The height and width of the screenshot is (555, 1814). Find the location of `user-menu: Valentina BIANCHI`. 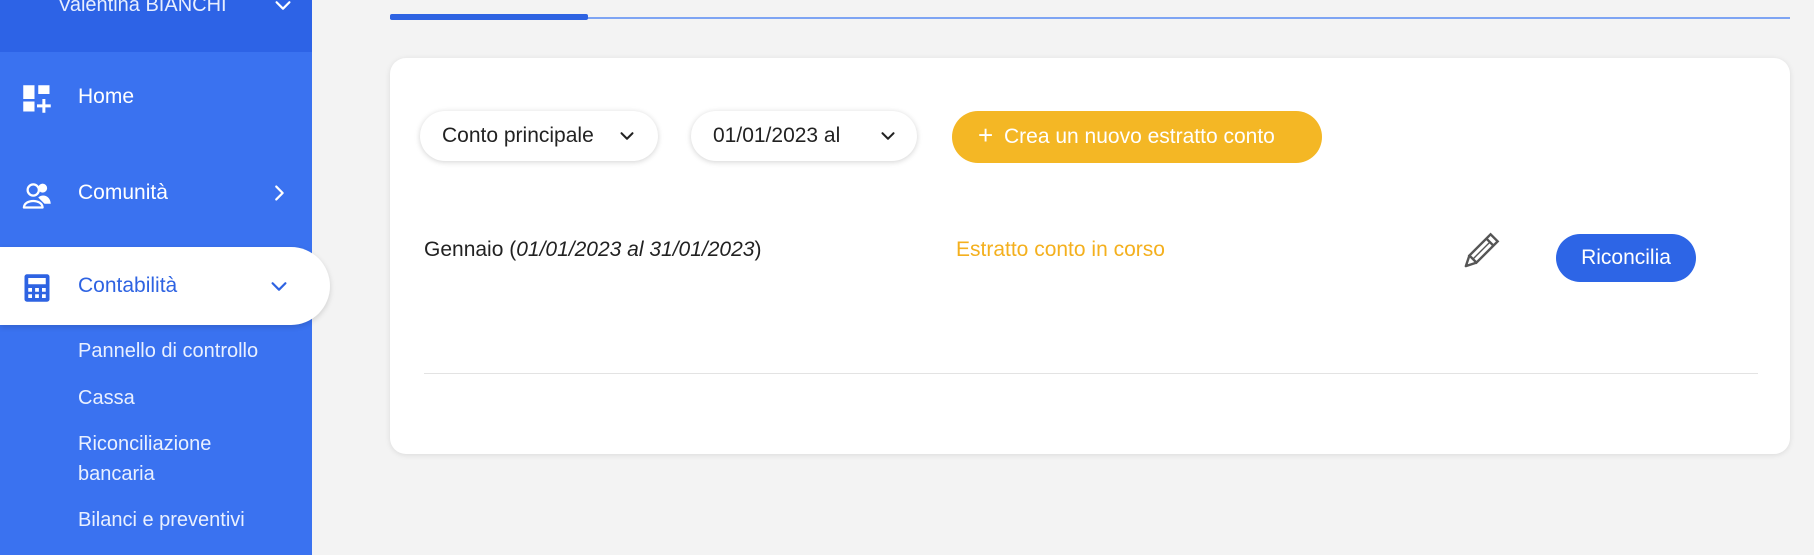

user-menu: Valentina BIANCHI is located at coordinates (156, 26).